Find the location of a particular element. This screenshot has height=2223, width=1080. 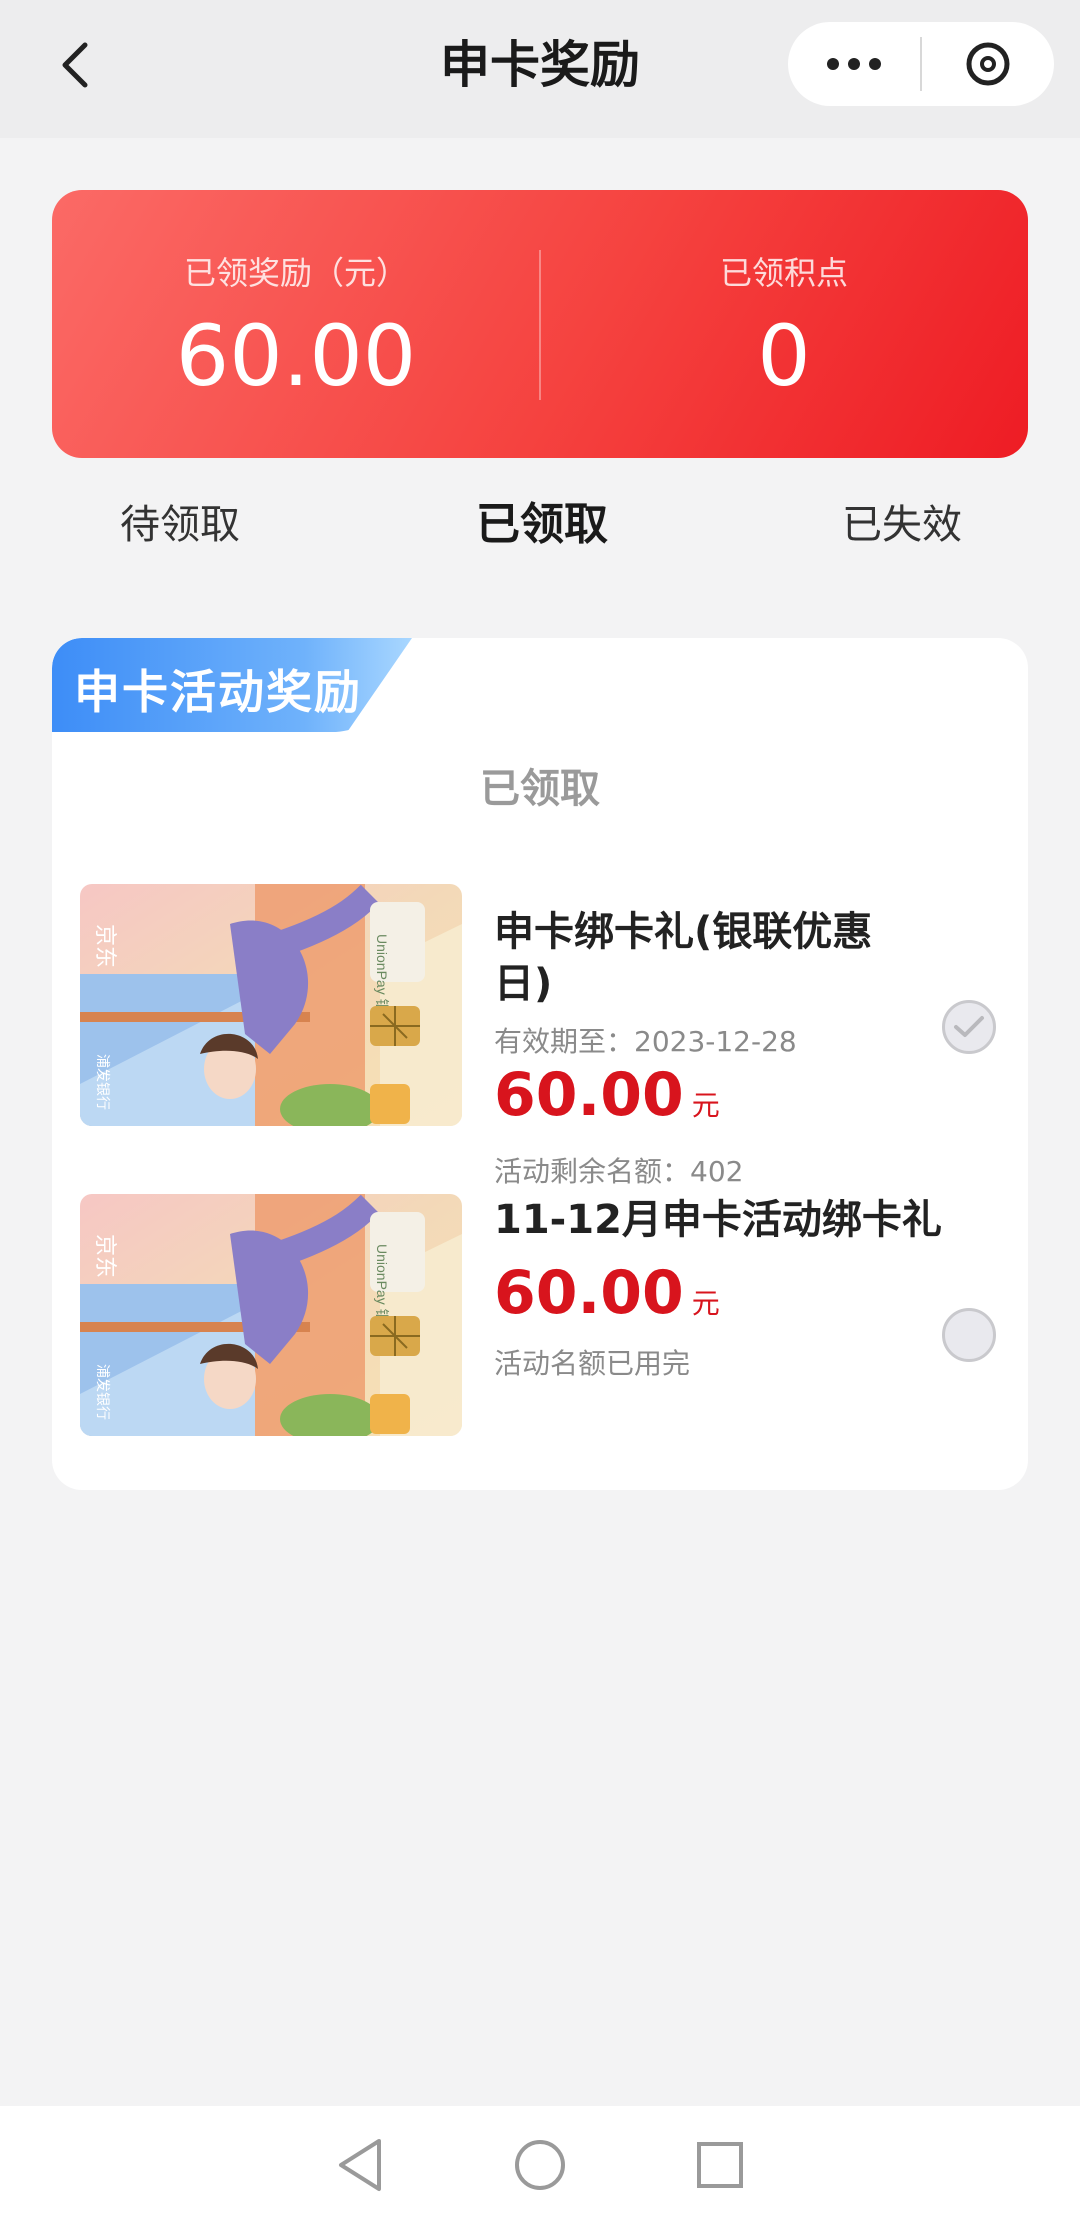

more-button is located at coordinates (854, 64).